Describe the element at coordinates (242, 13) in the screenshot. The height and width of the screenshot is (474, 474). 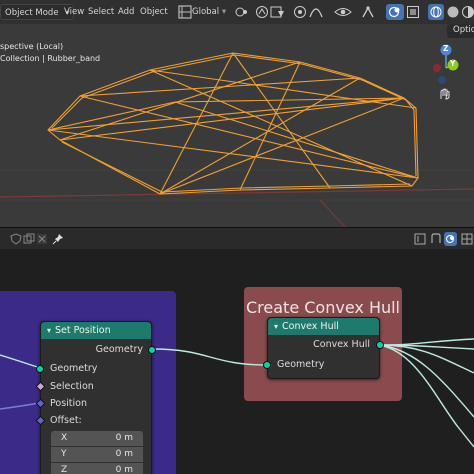
I see `pivot-icon` at that location.